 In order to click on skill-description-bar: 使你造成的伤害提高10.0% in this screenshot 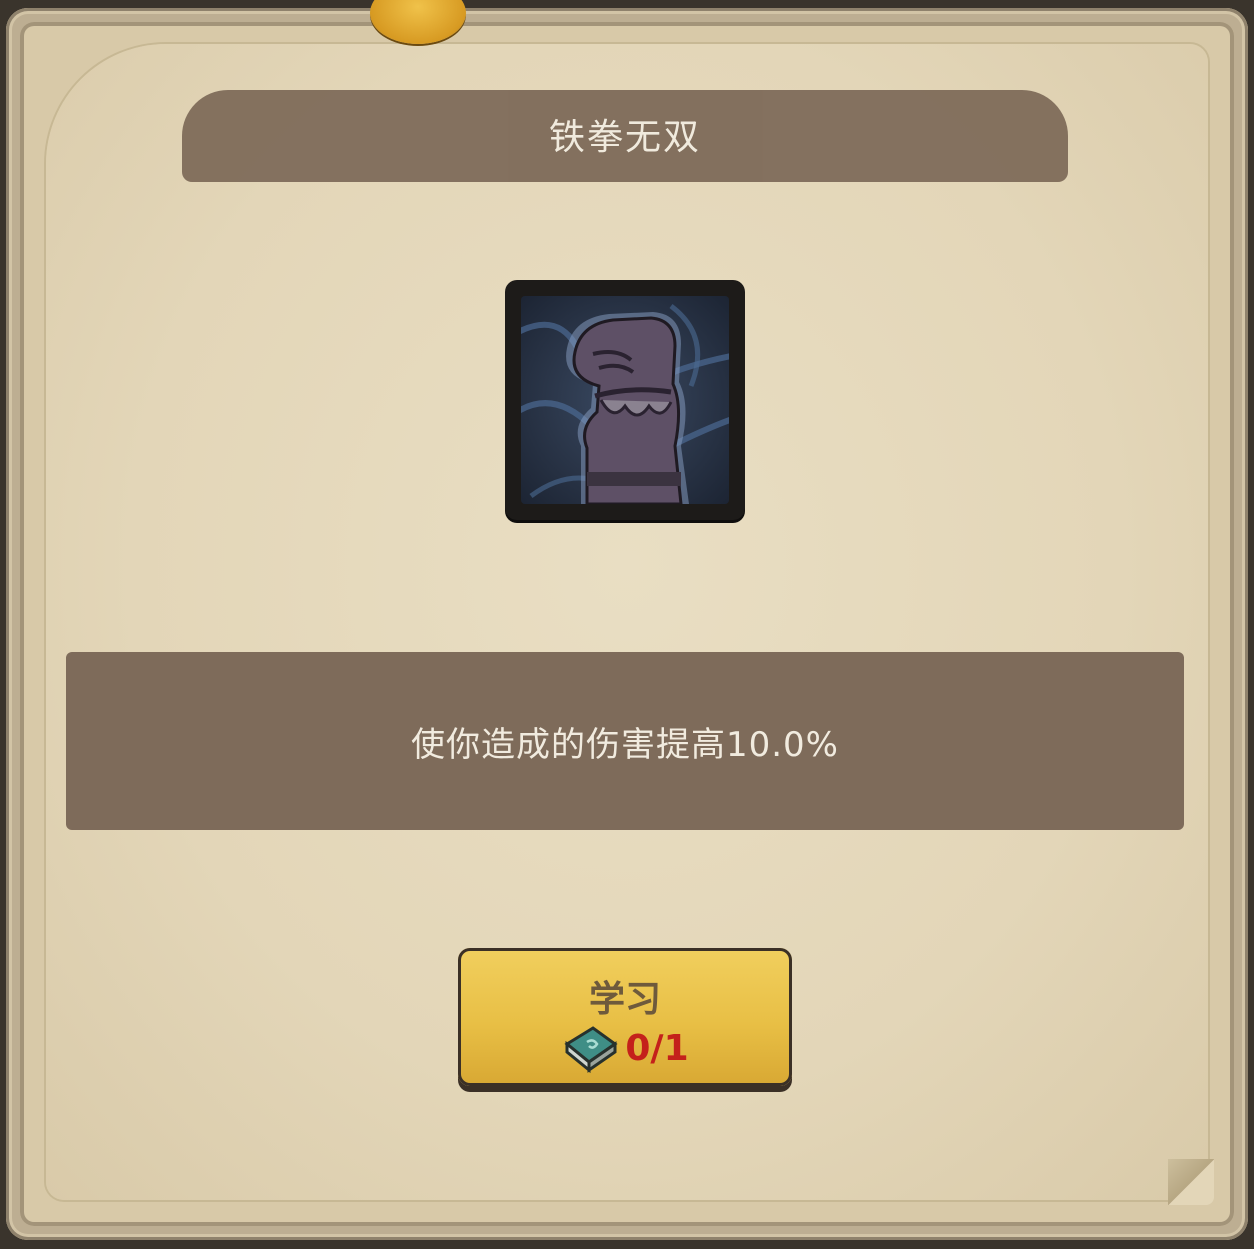, I will do `click(625, 741)`.